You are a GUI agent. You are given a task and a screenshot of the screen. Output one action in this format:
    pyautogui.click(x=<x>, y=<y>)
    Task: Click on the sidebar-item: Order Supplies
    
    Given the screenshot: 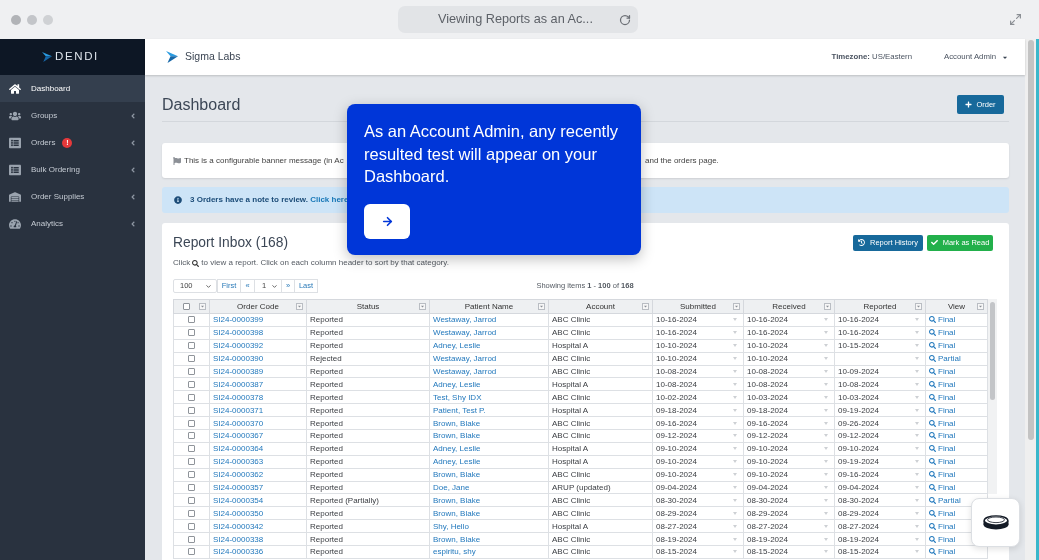 What is the action you would take?
    pyautogui.click(x=72, y=196)
    